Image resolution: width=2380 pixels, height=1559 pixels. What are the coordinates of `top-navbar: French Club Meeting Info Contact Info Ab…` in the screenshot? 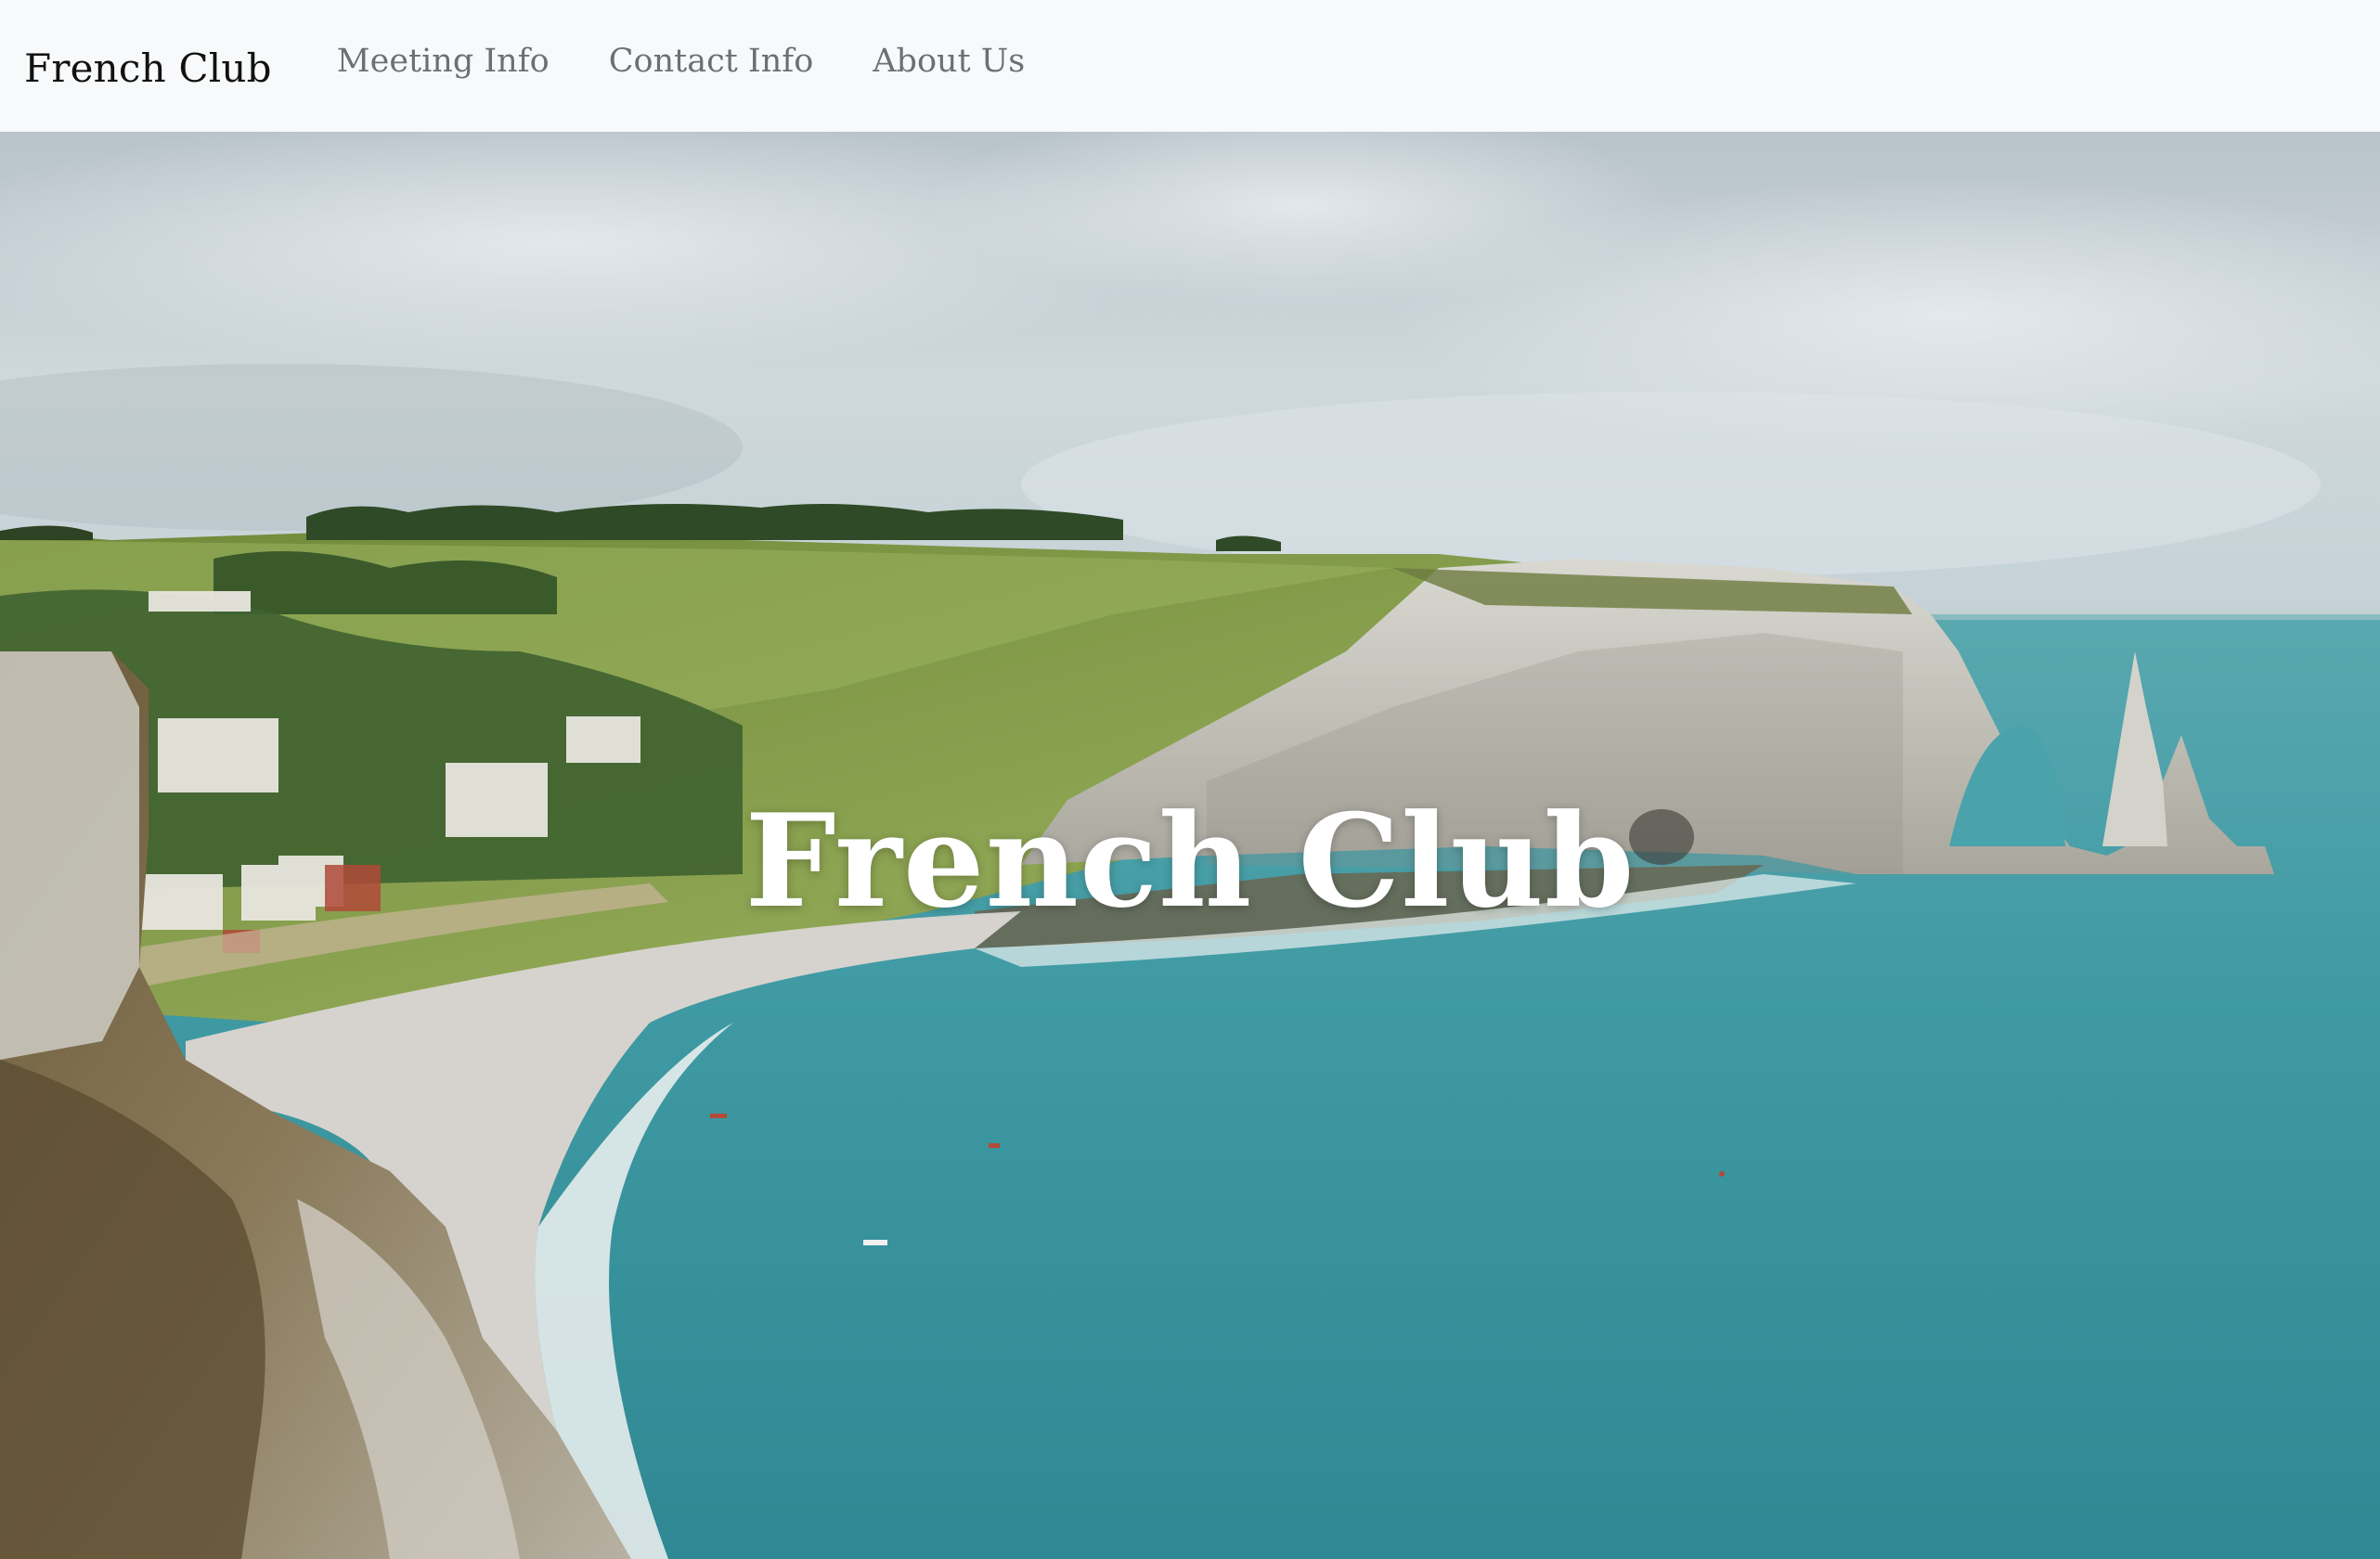 It's located at (1190, 66).